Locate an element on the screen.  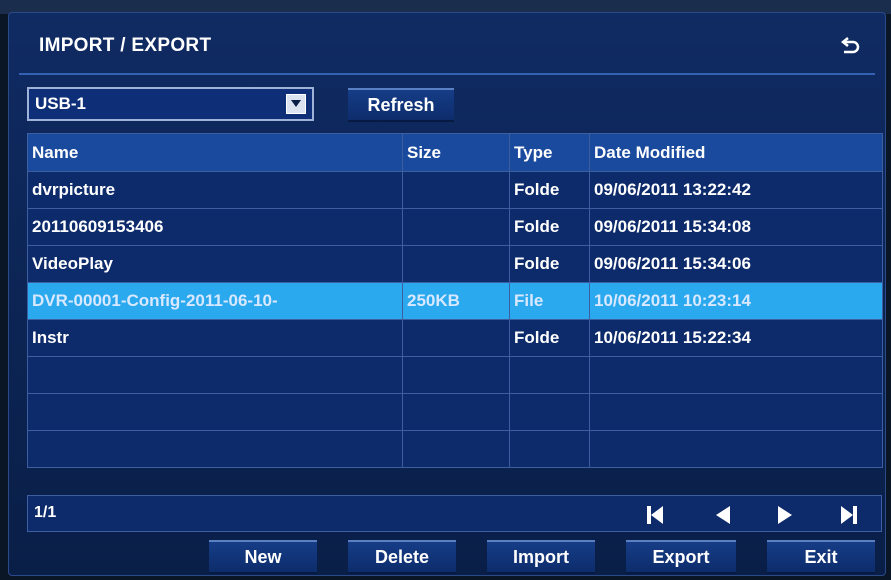
cell-name: DVR-00001-Config-2011-06-10- is located at coordinates (215, 301).